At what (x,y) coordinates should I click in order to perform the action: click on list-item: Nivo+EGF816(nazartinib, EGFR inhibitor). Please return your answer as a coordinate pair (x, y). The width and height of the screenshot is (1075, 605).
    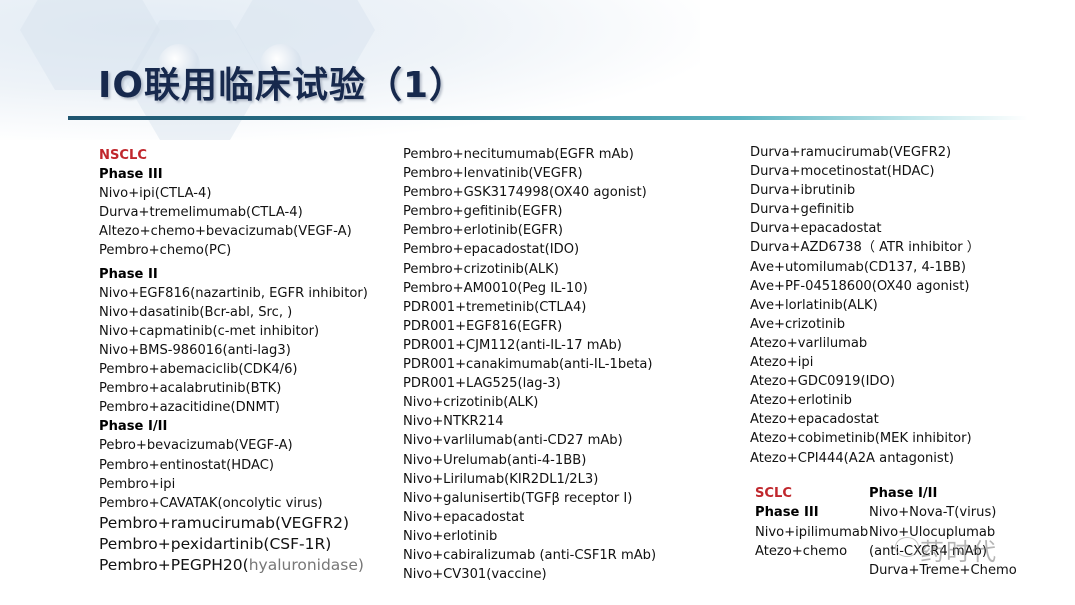
    Looking at the image, I should click on (233, 293).